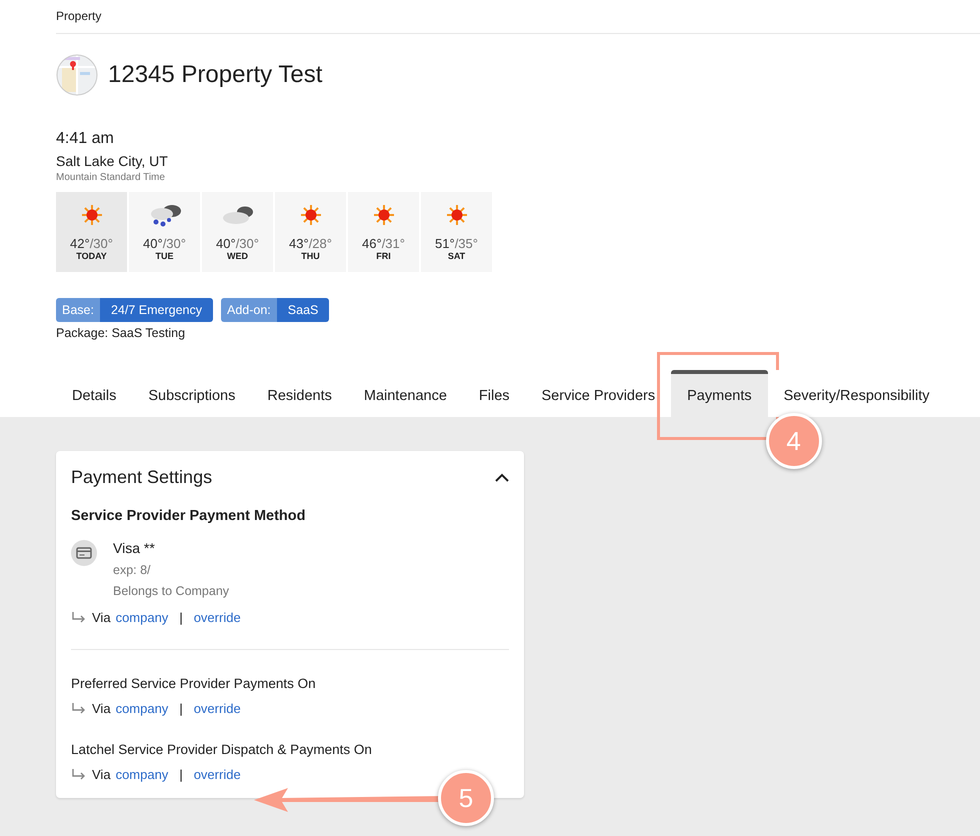  Describe the element at coordinates (171, 591) in the screenshot. I see `card-owner: Belongs to Company` at that location.